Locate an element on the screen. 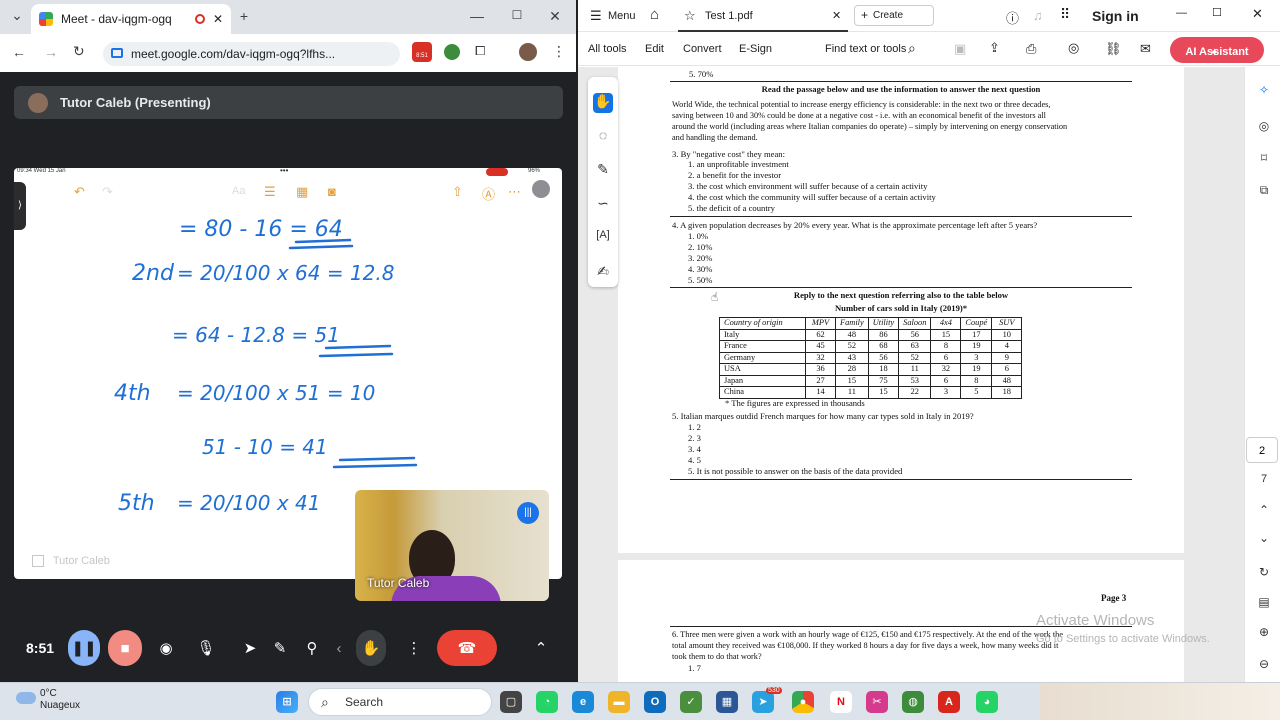 The width and height of the screenshot is (1280, 720). table-row: Italy 62 48 86 56 15 17 10 is located at coordinates (871, 334).